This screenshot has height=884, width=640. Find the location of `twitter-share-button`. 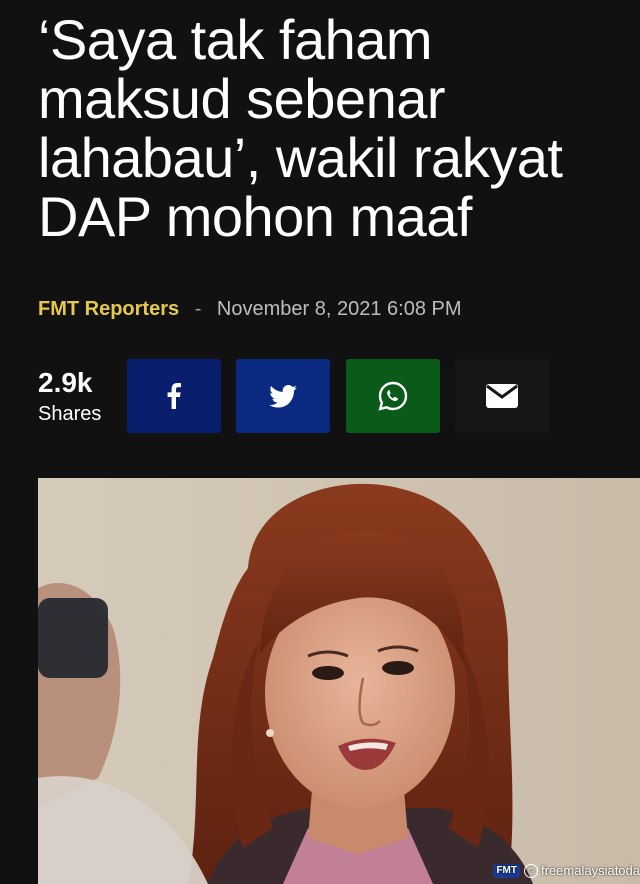

twitter-share-button is located at coordinates (283, 396).